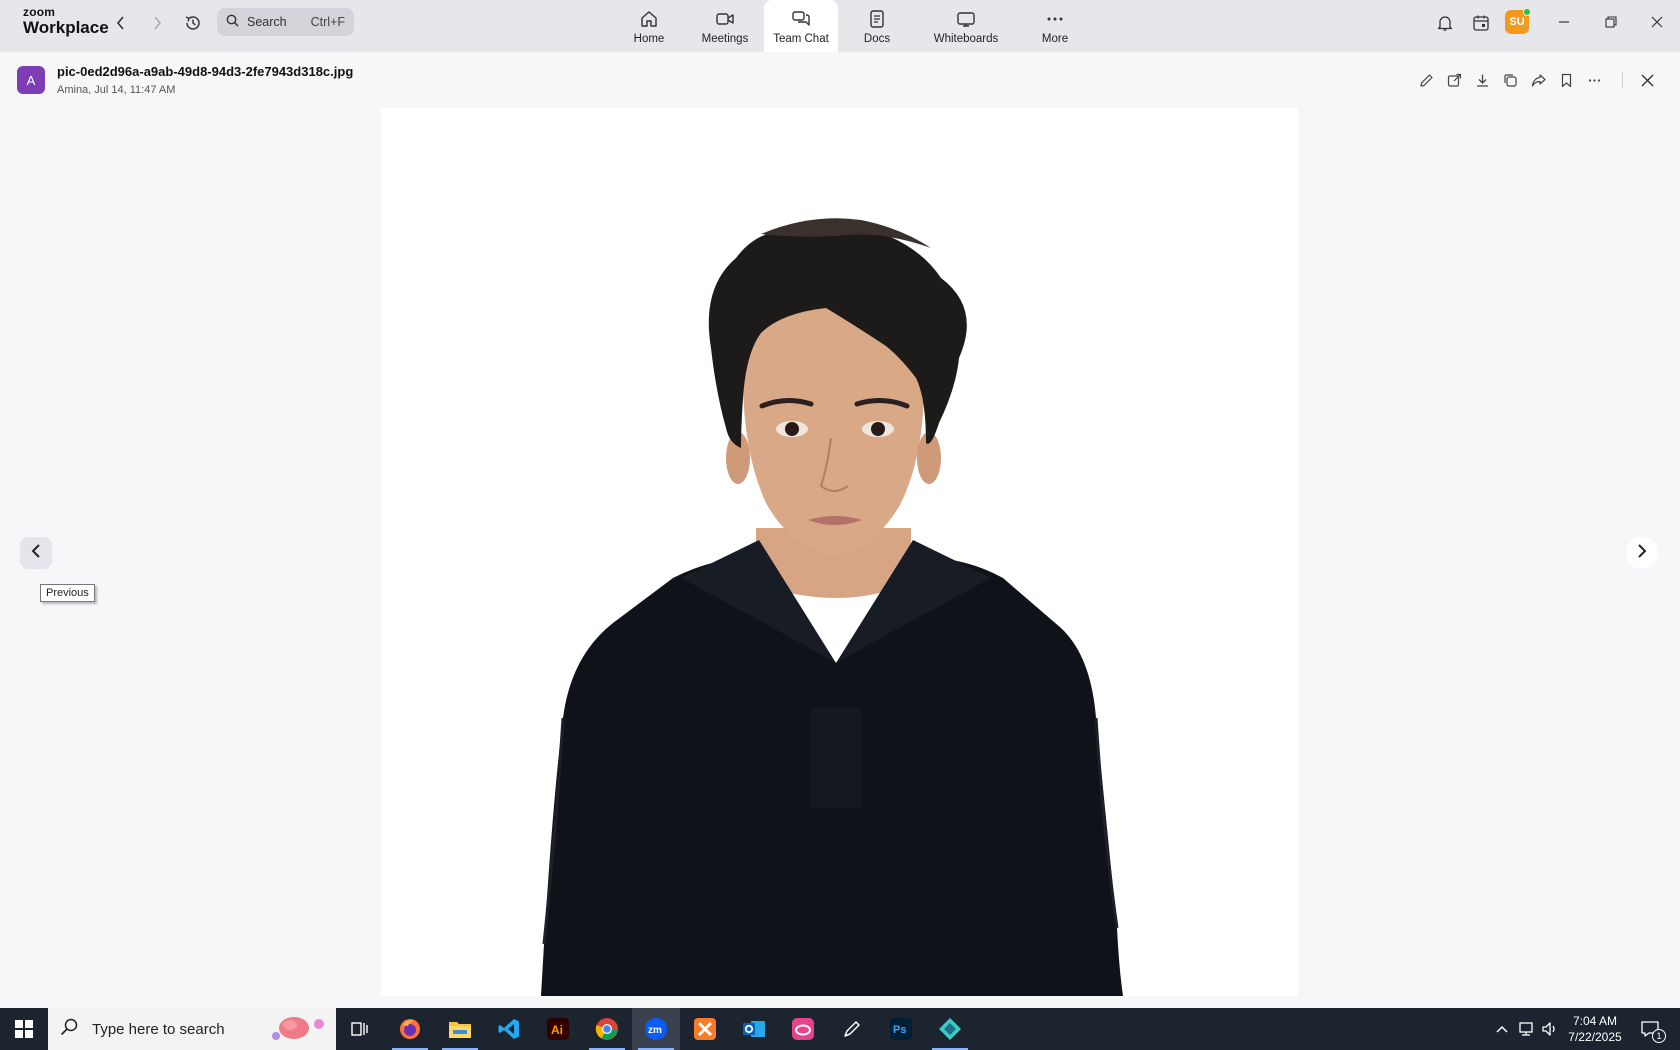 The image size is (1680, 1050). Describe the element at coordinates (1611, 22) in the screenshot. I see `restore-icon` at that location.